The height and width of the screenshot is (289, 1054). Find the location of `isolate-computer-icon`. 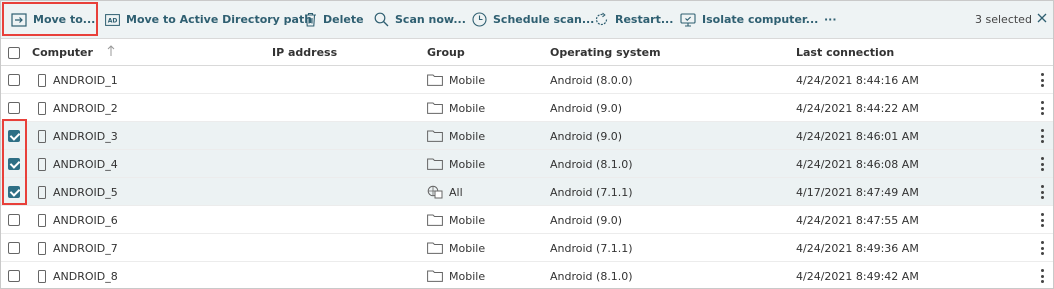

isolate-computer-icon is located at coordinates (688, 19).